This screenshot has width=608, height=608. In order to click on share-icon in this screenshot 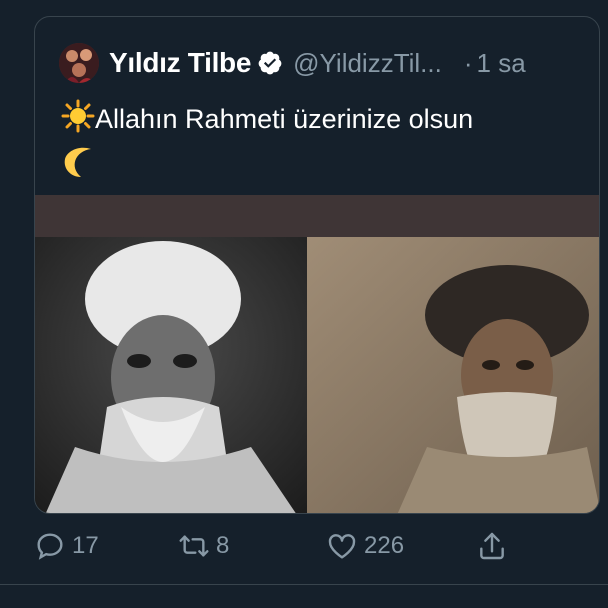, I will do `click(492, 546)`.